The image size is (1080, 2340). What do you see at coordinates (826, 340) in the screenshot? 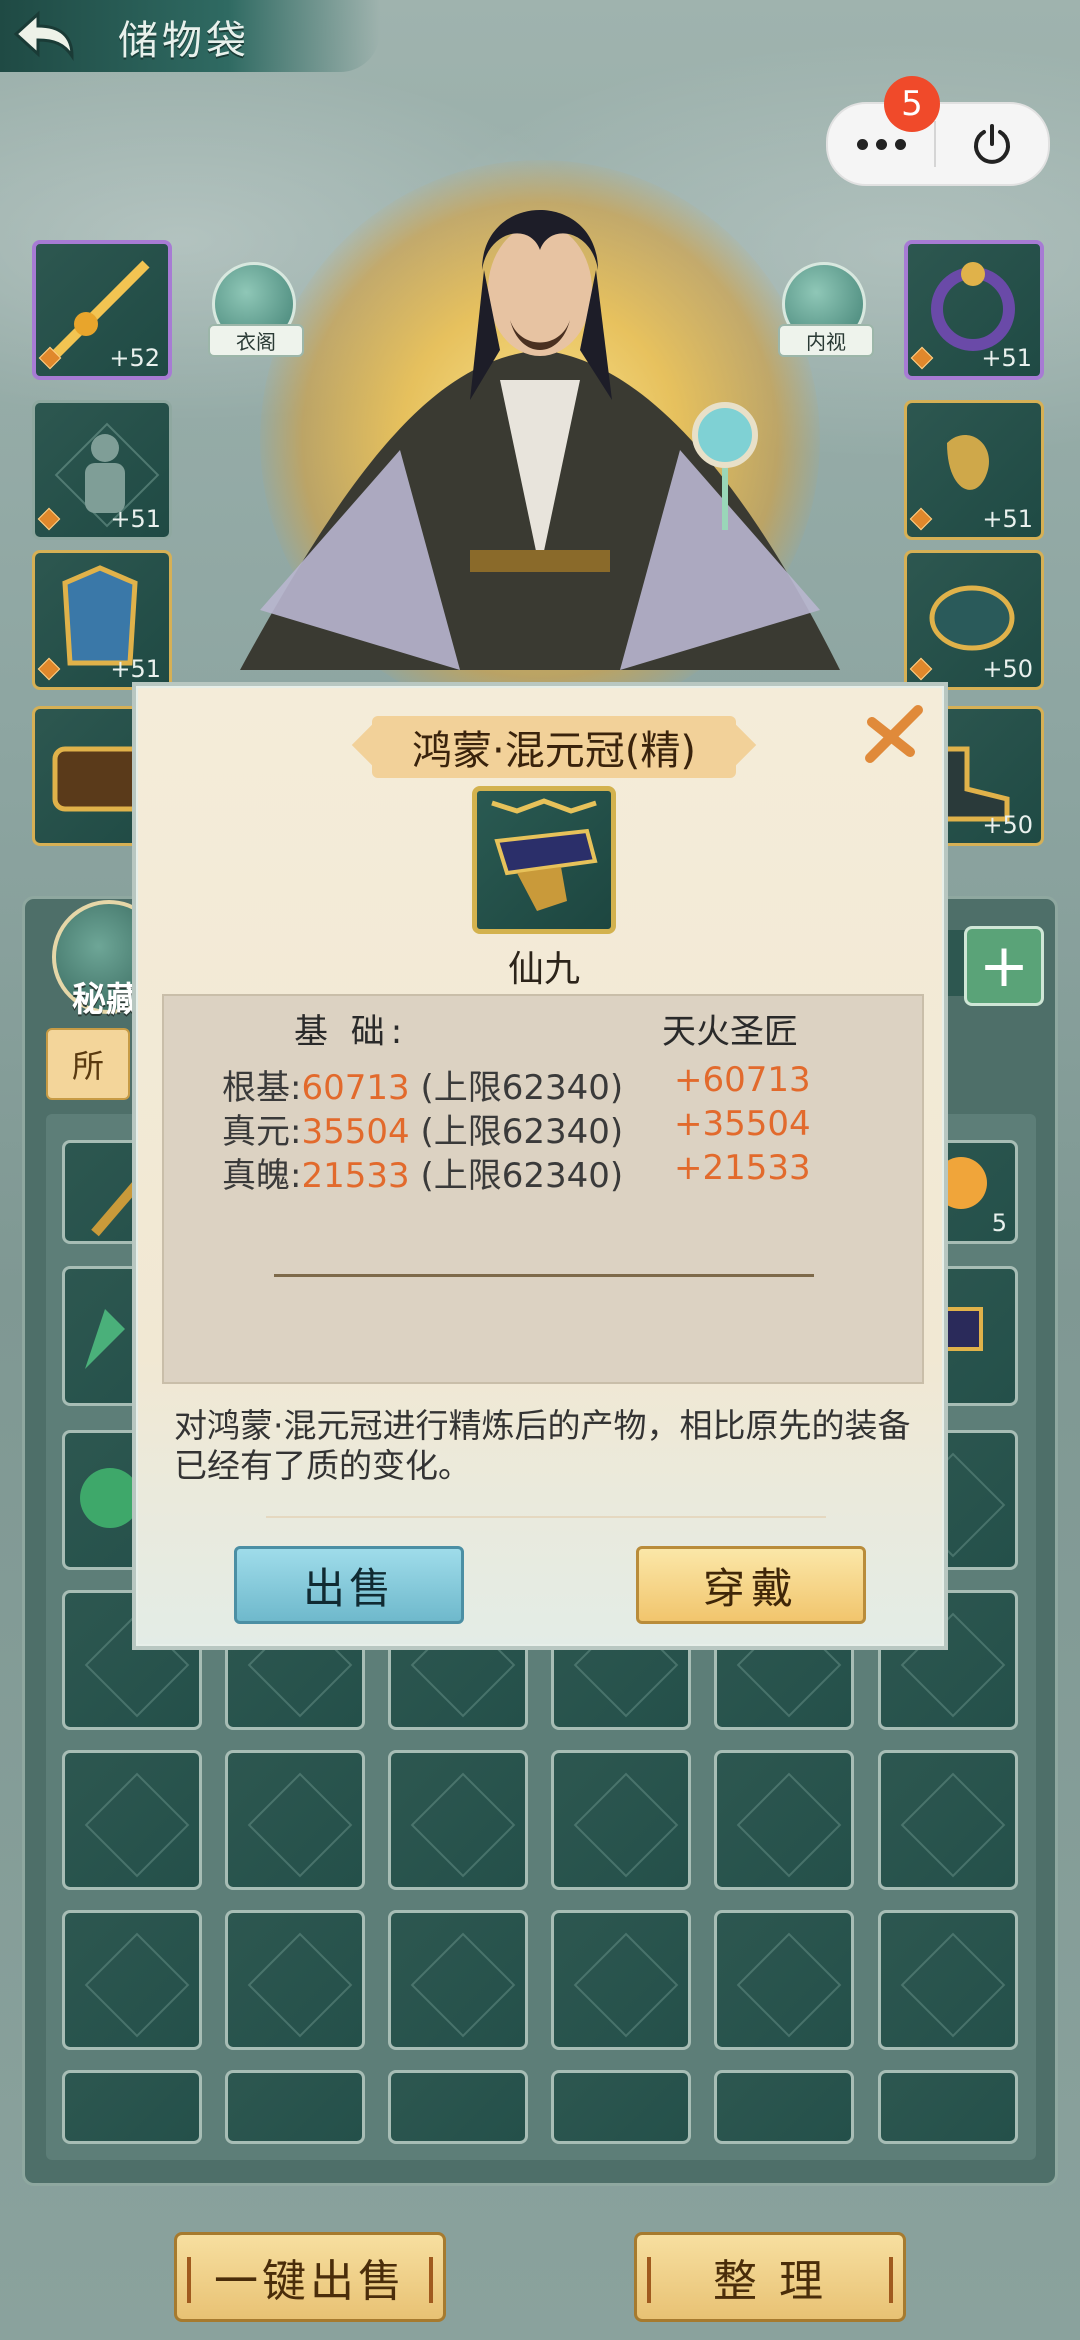
I see `inspect-label: 内视` at bounding box center [826, 340].